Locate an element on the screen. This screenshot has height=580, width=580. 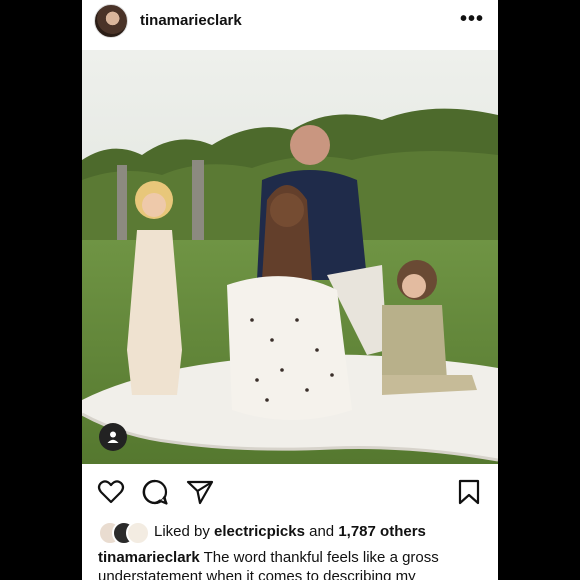
user-tag-icon is located at coordinates (113, 437).